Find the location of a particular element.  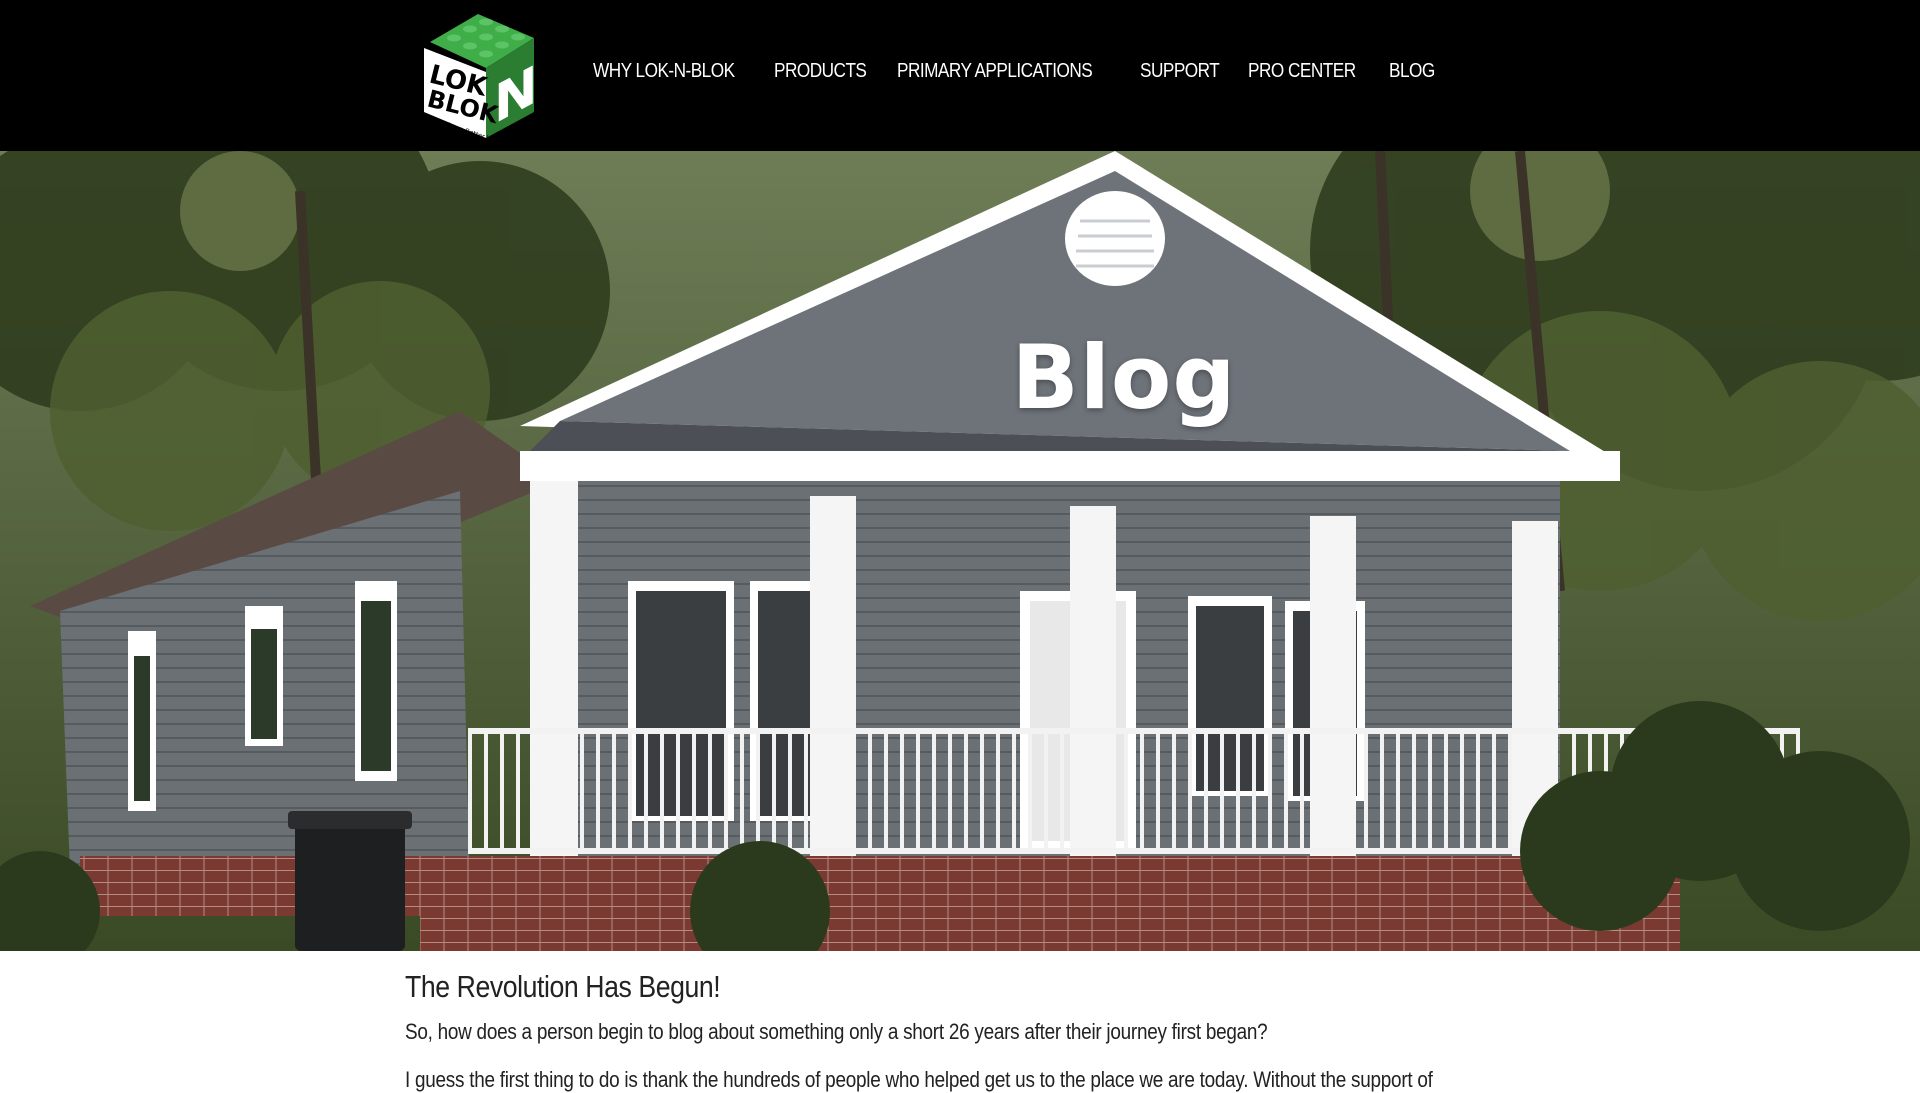

nav-primary-applications: PRIMARY APPLICATIONS is located at coordinates (995, 71).